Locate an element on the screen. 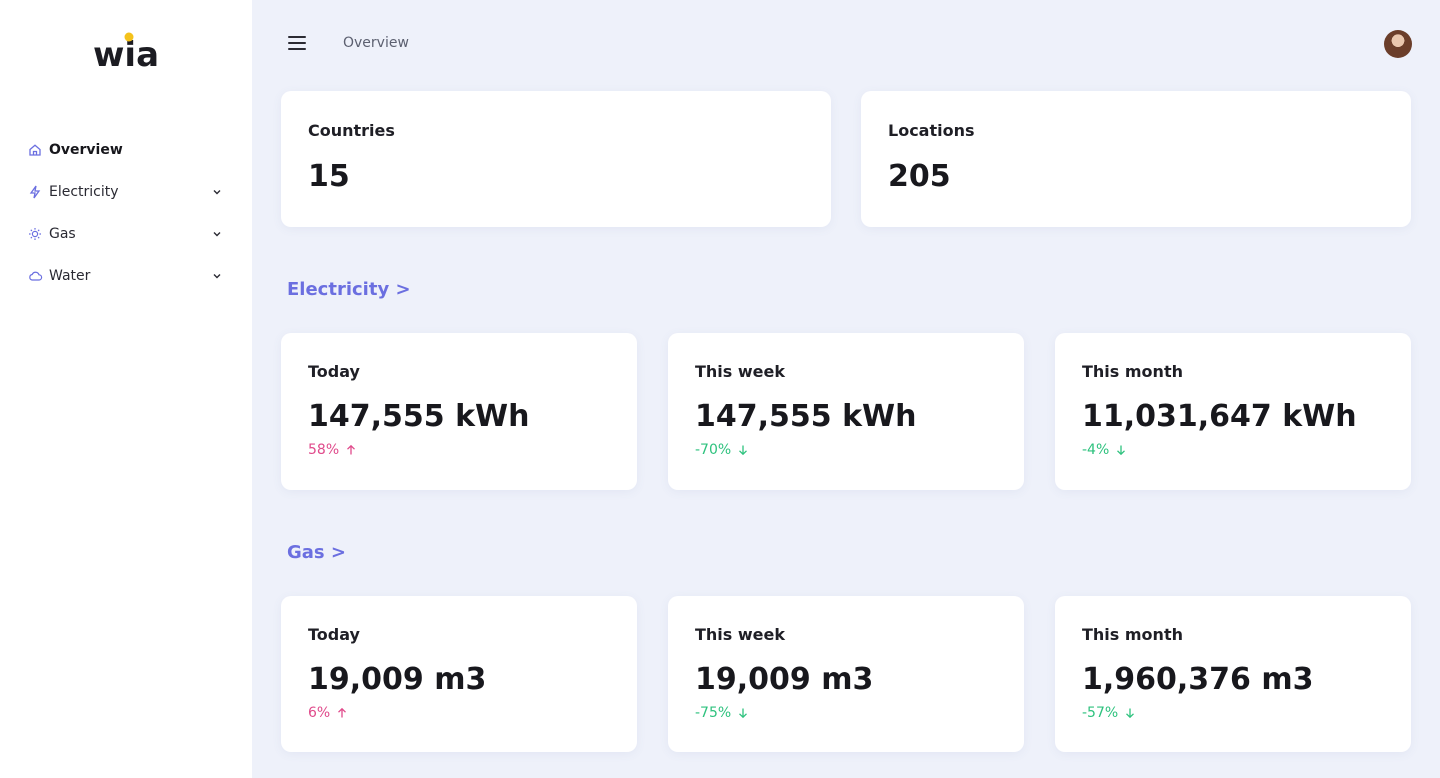  locations-card: Locations 205 is located at coordinates (1136, 159).